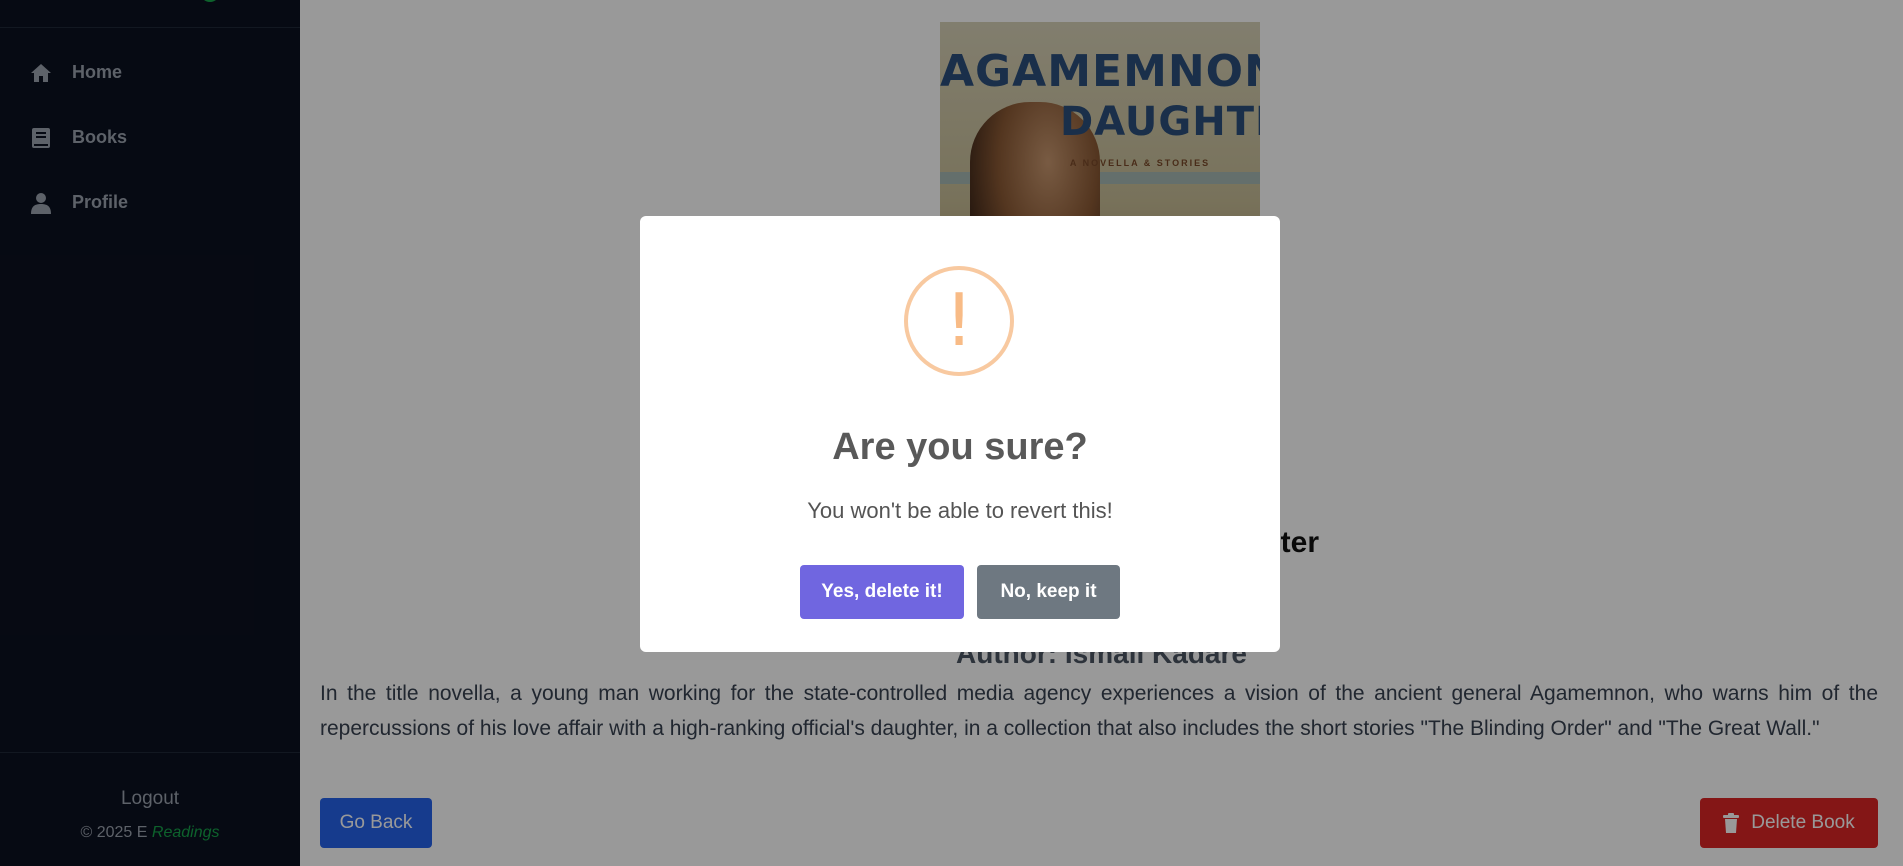  Describe the element at coordinates (959, 321) in the screenshot. I see `warning-icon: !` at that location.